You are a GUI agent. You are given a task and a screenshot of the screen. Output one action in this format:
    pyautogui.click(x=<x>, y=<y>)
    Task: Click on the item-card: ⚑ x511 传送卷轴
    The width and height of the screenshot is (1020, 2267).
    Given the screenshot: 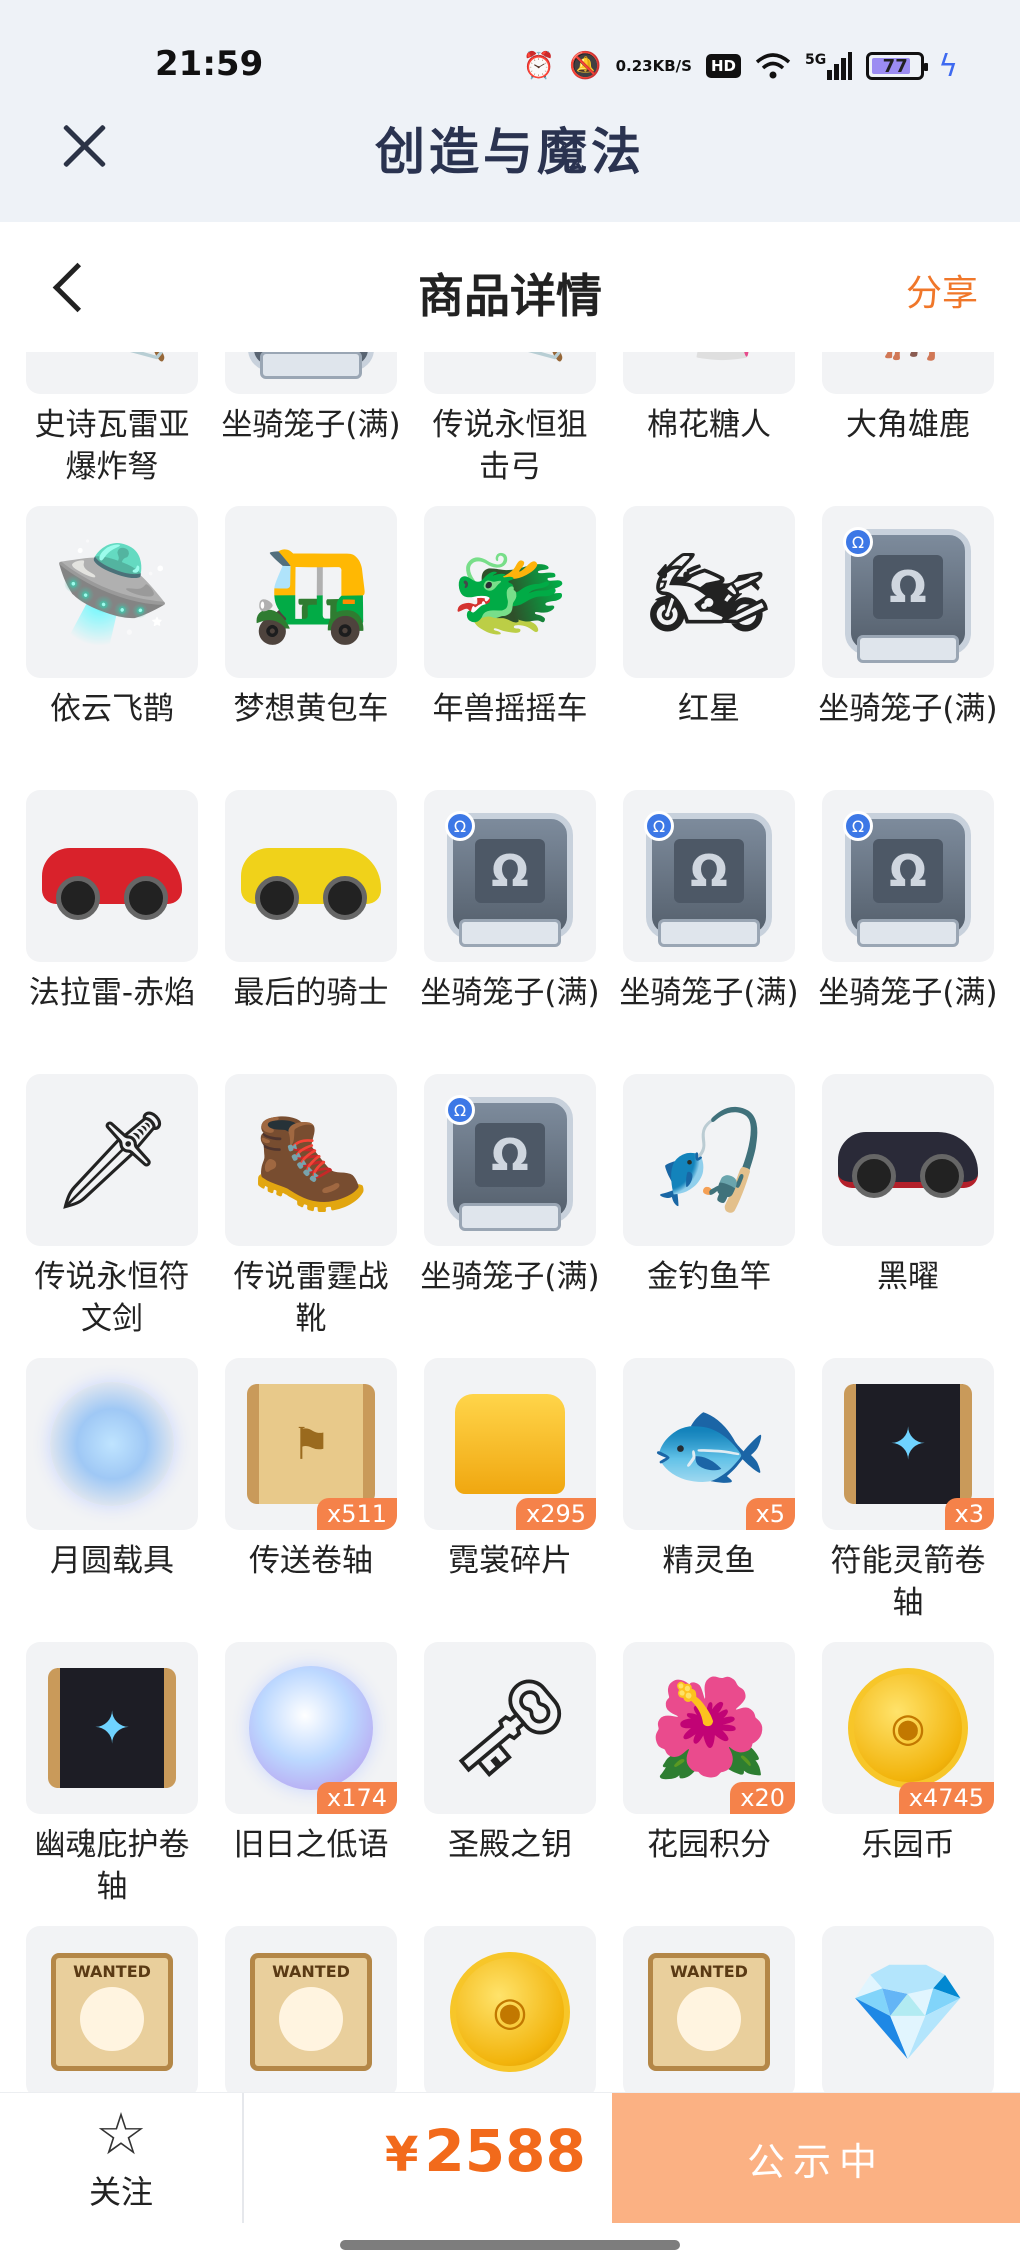 What is the action you would take?
    pyautogui.click(x=311, y=1500)
    